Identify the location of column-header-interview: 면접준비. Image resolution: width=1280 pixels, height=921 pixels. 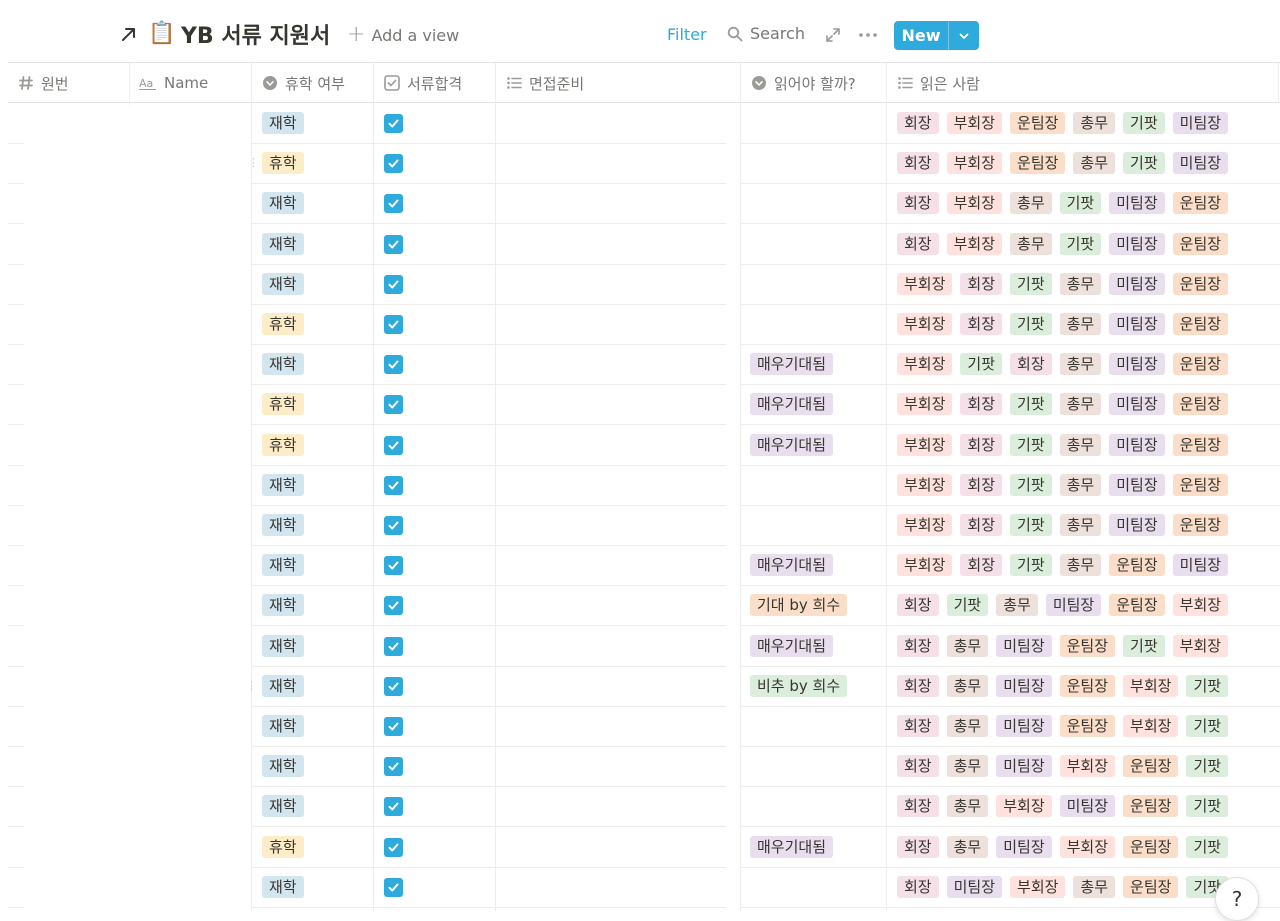
(545, 83).